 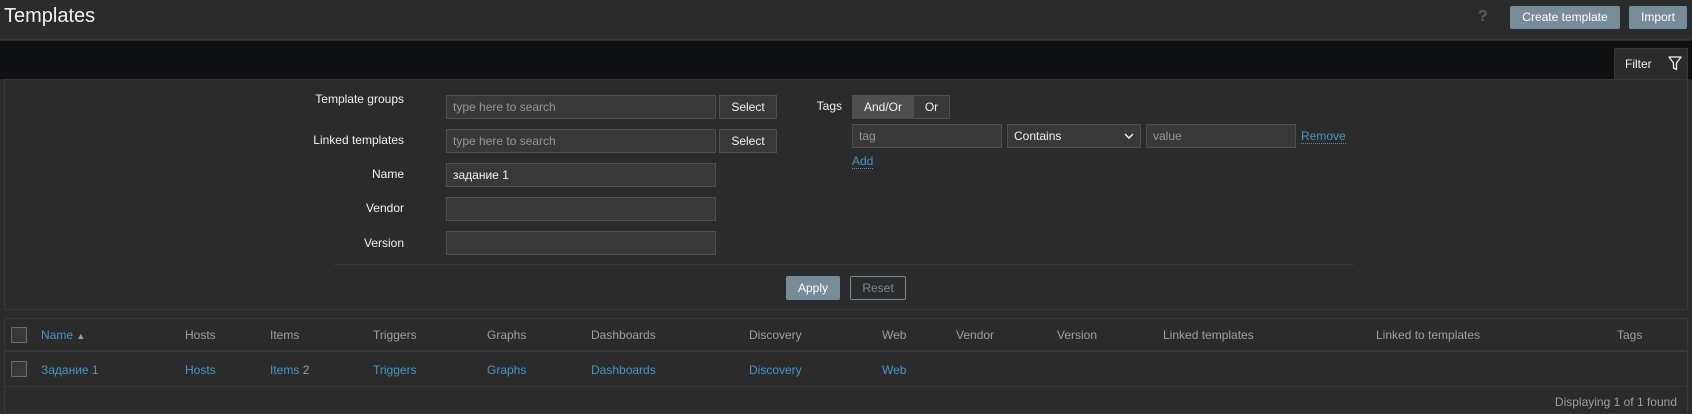 I want to click on version-label: Version, so click(x=383, y=243).